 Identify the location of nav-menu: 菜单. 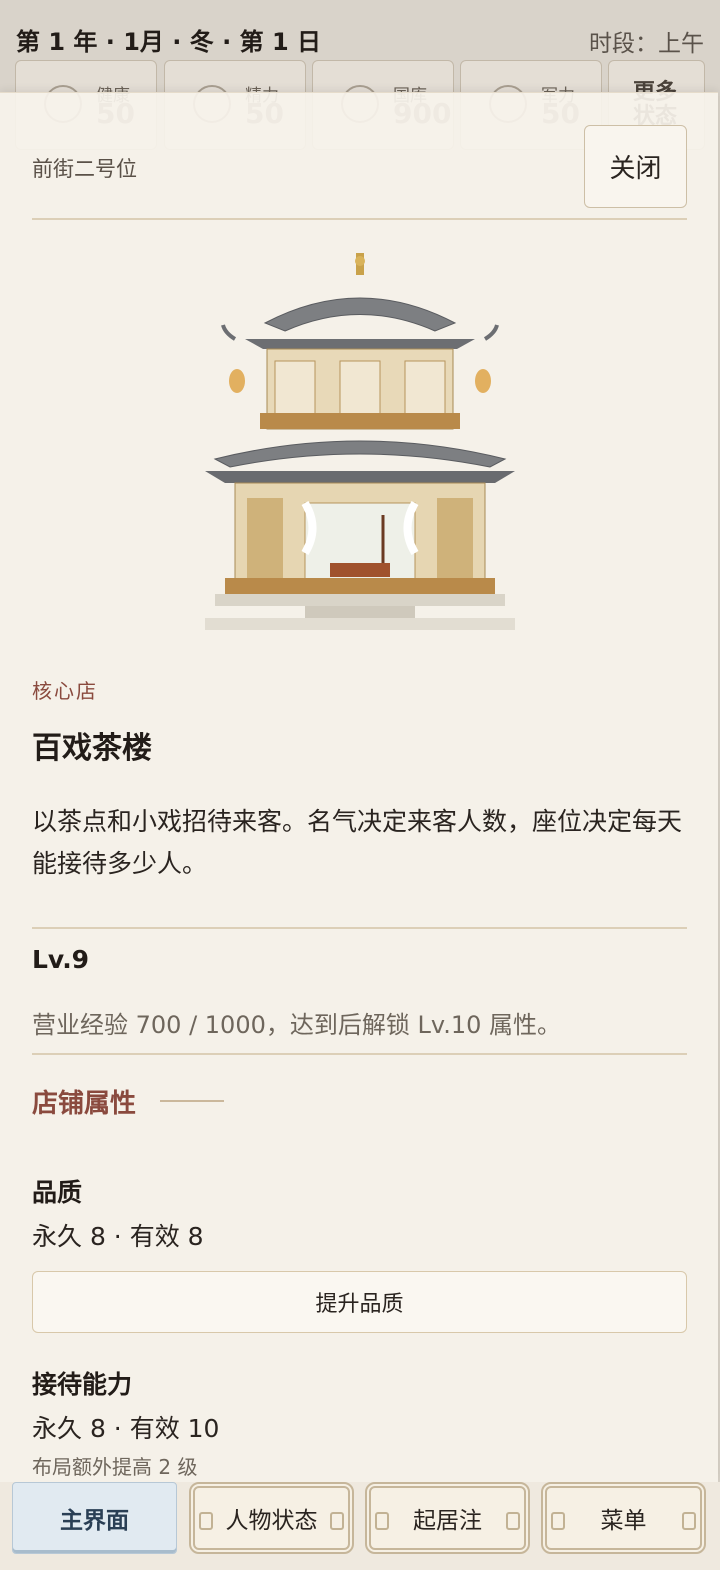
(623, 1518).